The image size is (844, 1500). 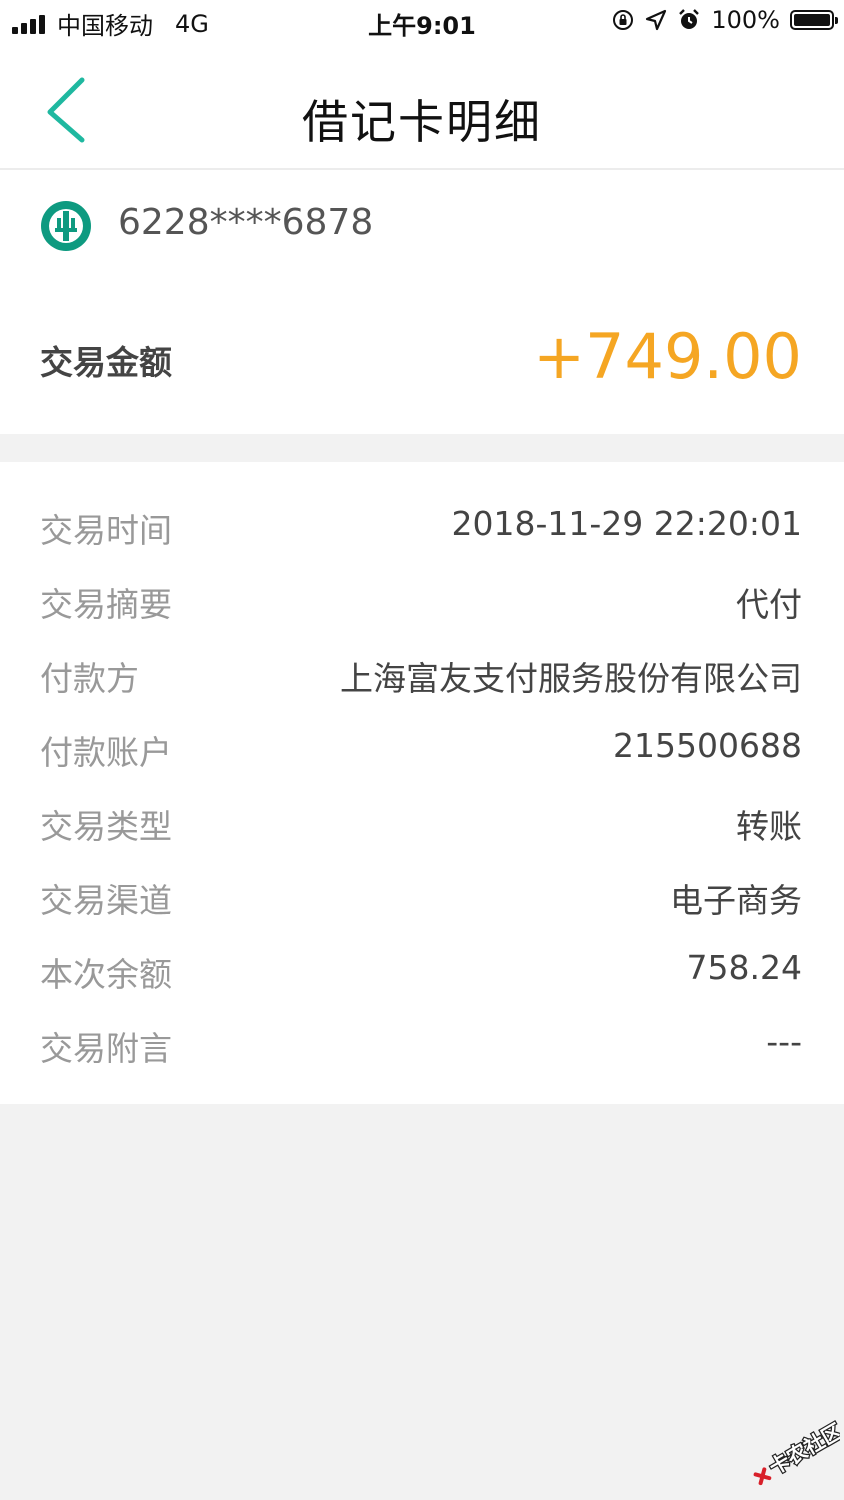 I want to click on detail-row-type: 交易类型 转账, so click(x=422, y=823).